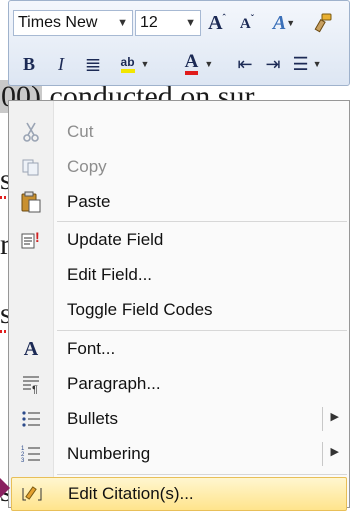 The image size is (350, 511). What do you see at coordinates (93, 418) in the screenshot?
I see `menu-item-label: Bullets` at bounding box center [93, 418].